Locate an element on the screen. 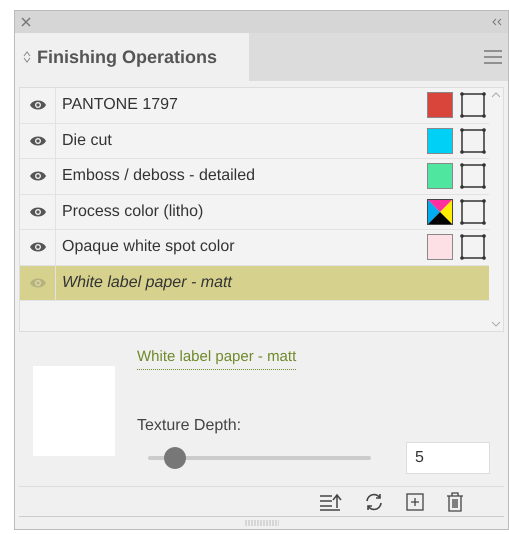 Image resolution: width=509 pixels, height=534 pixels. slider-label: Texture Depth: is located at coordinates (189, 426).